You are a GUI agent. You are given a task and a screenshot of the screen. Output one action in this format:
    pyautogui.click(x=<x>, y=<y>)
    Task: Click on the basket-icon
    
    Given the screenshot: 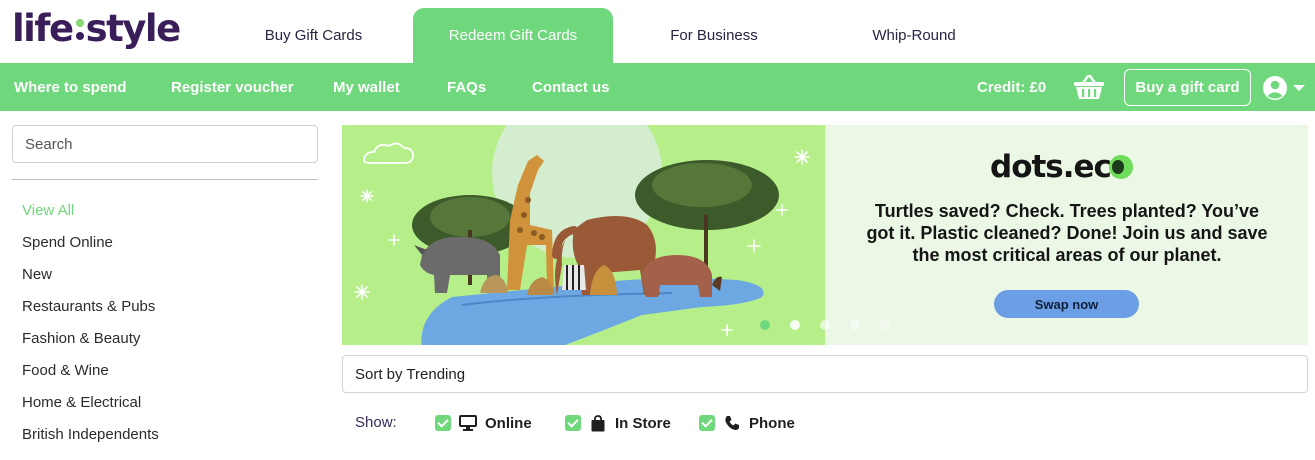 What is the action you would take?
    pyautogui.click(x=1089, y=87)
    